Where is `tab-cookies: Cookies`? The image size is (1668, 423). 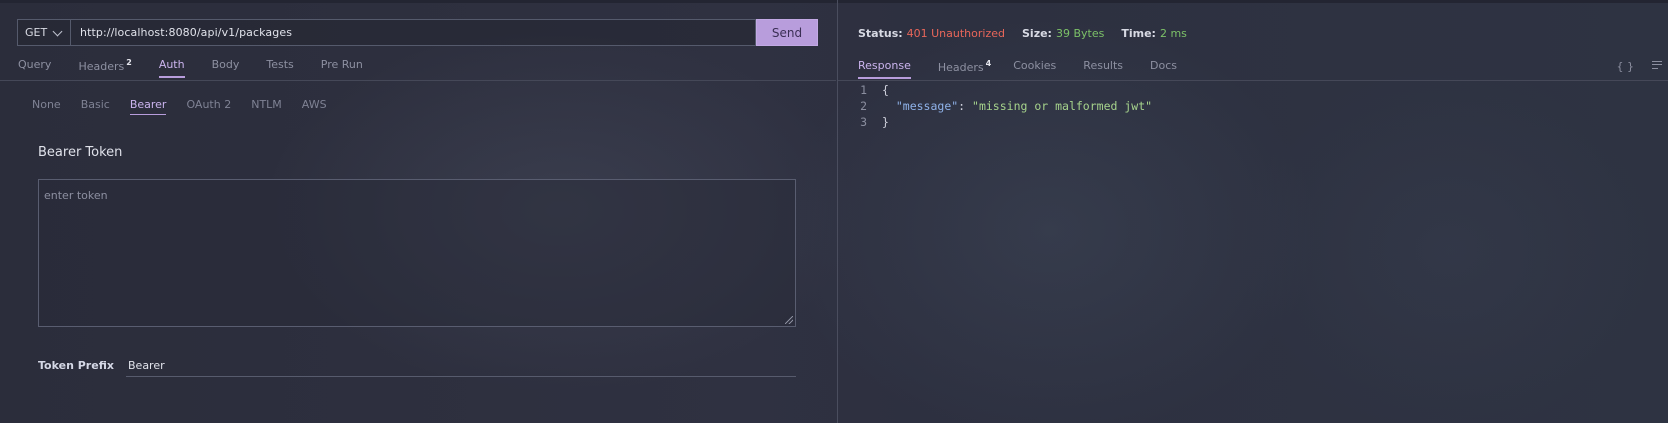
tab-cookies: Cookies is located at coordinates (1034, 69).